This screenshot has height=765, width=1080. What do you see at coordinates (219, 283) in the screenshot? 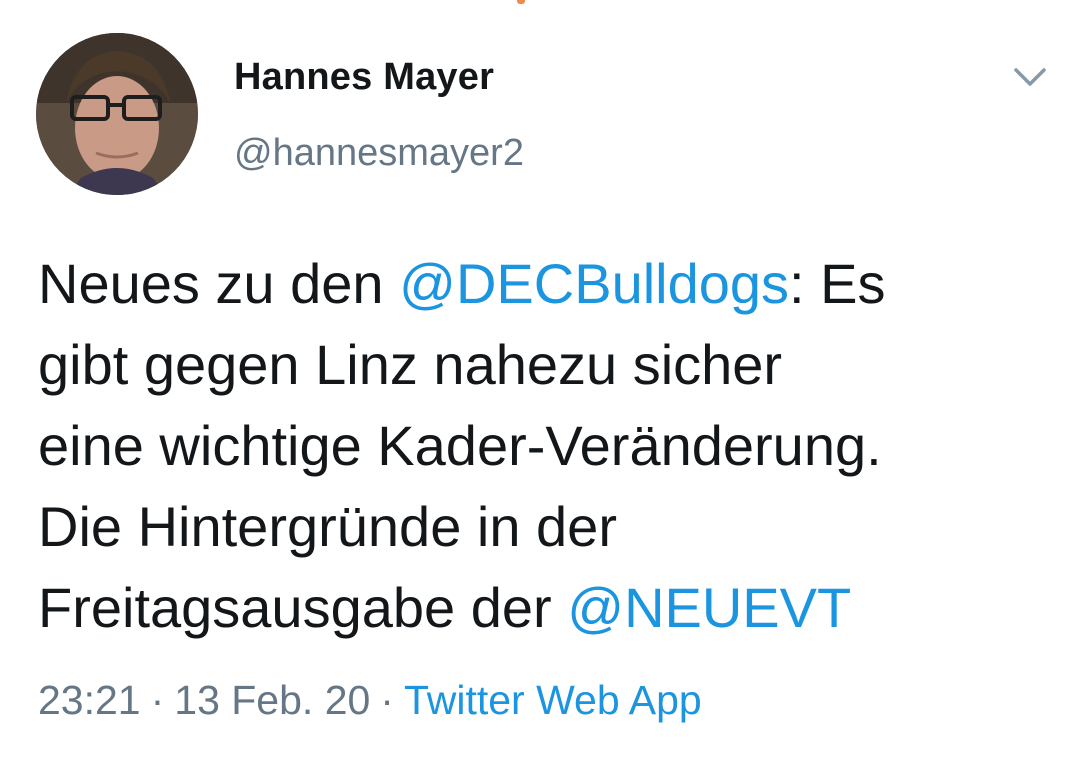
I see `tweet-text-segment: Neues zu den` at bounding box center [219, 283].